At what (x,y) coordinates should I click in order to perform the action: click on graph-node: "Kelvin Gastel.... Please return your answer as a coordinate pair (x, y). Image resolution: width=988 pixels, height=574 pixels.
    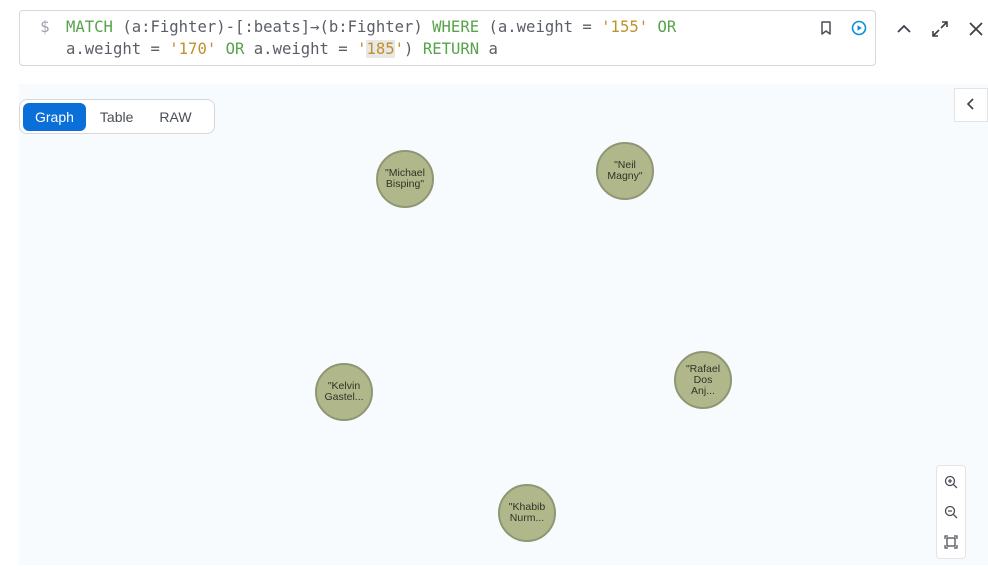
    Looking at the image, I should click on (344, 392).